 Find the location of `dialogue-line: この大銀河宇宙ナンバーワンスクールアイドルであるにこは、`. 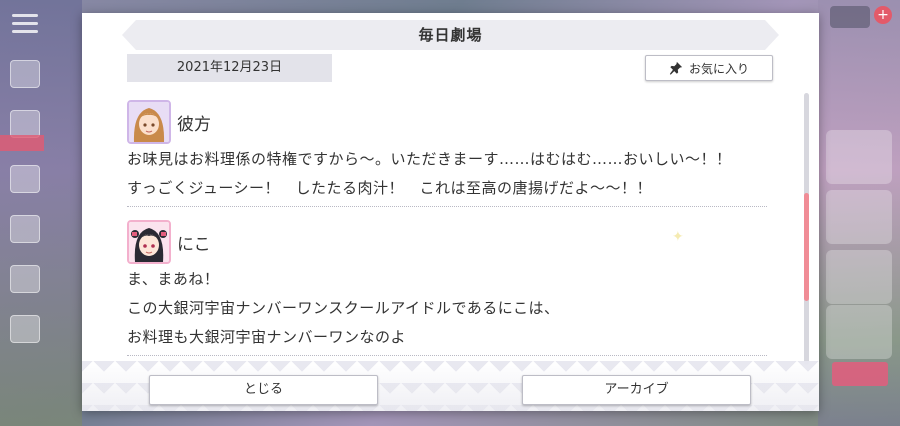

dialogue-line: この大銀河宇宙ナンバーワンスクールアイドルであるにこは、 is located at coordinates (343, 308).